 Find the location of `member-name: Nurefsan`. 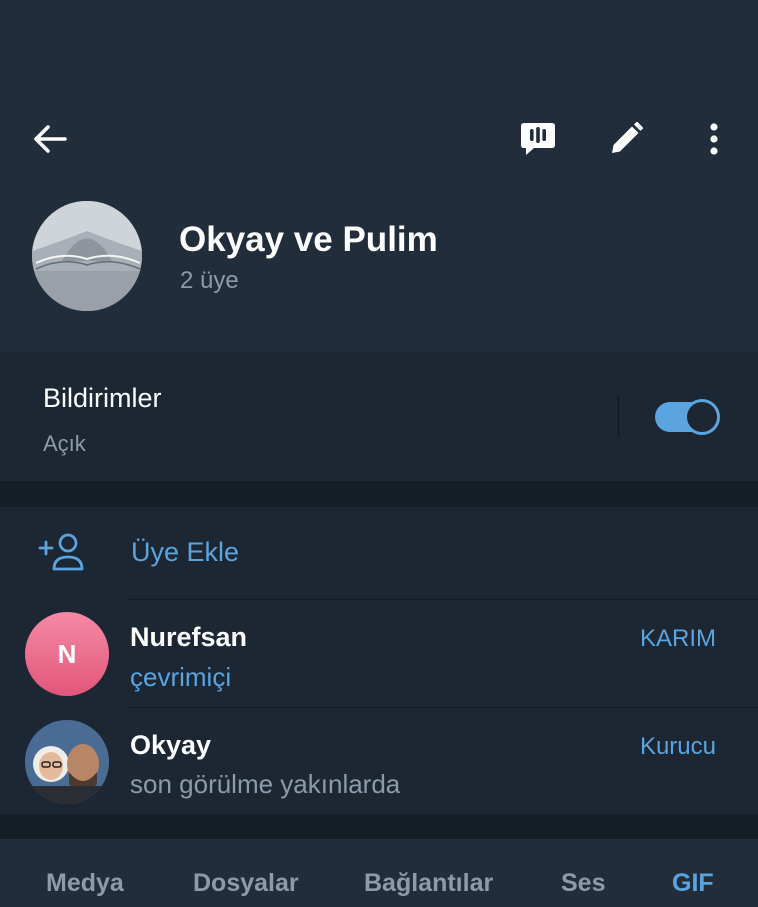

member-name: Nurefsan is located at coordinates (188, 637).